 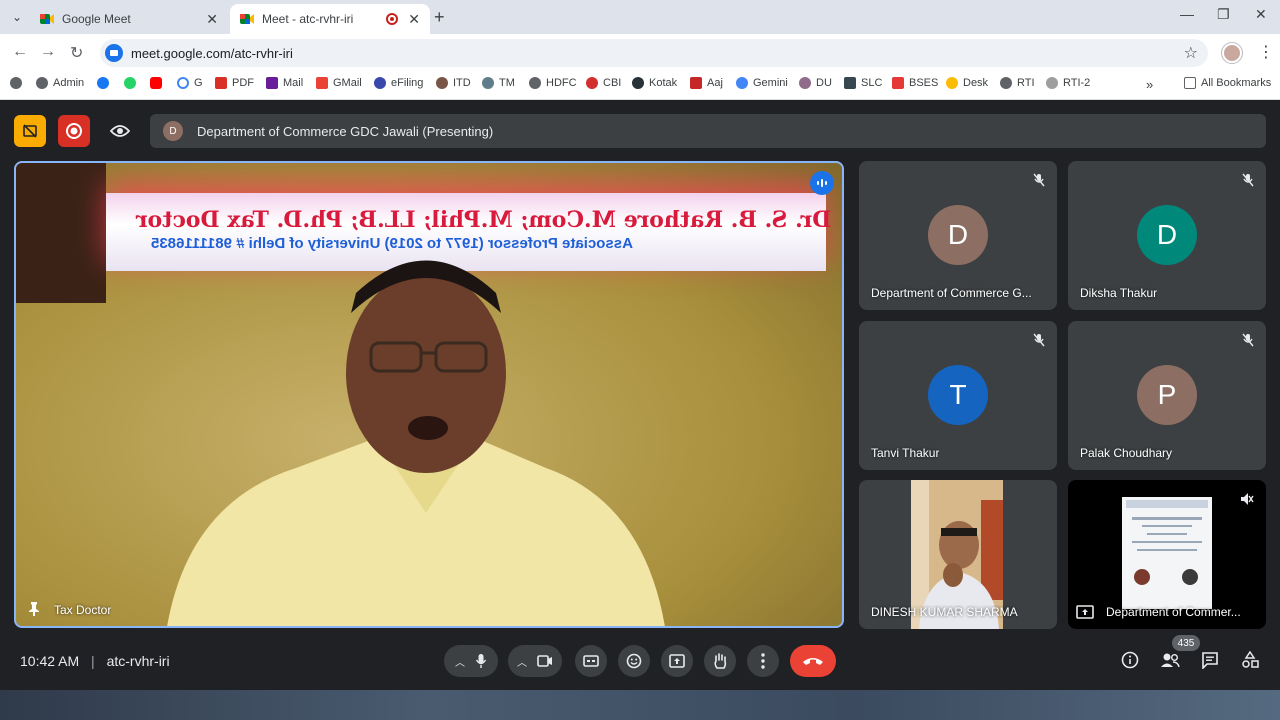 I want to click on tab-google-meet: Google Meet ✕, so click(x=129, y=19).